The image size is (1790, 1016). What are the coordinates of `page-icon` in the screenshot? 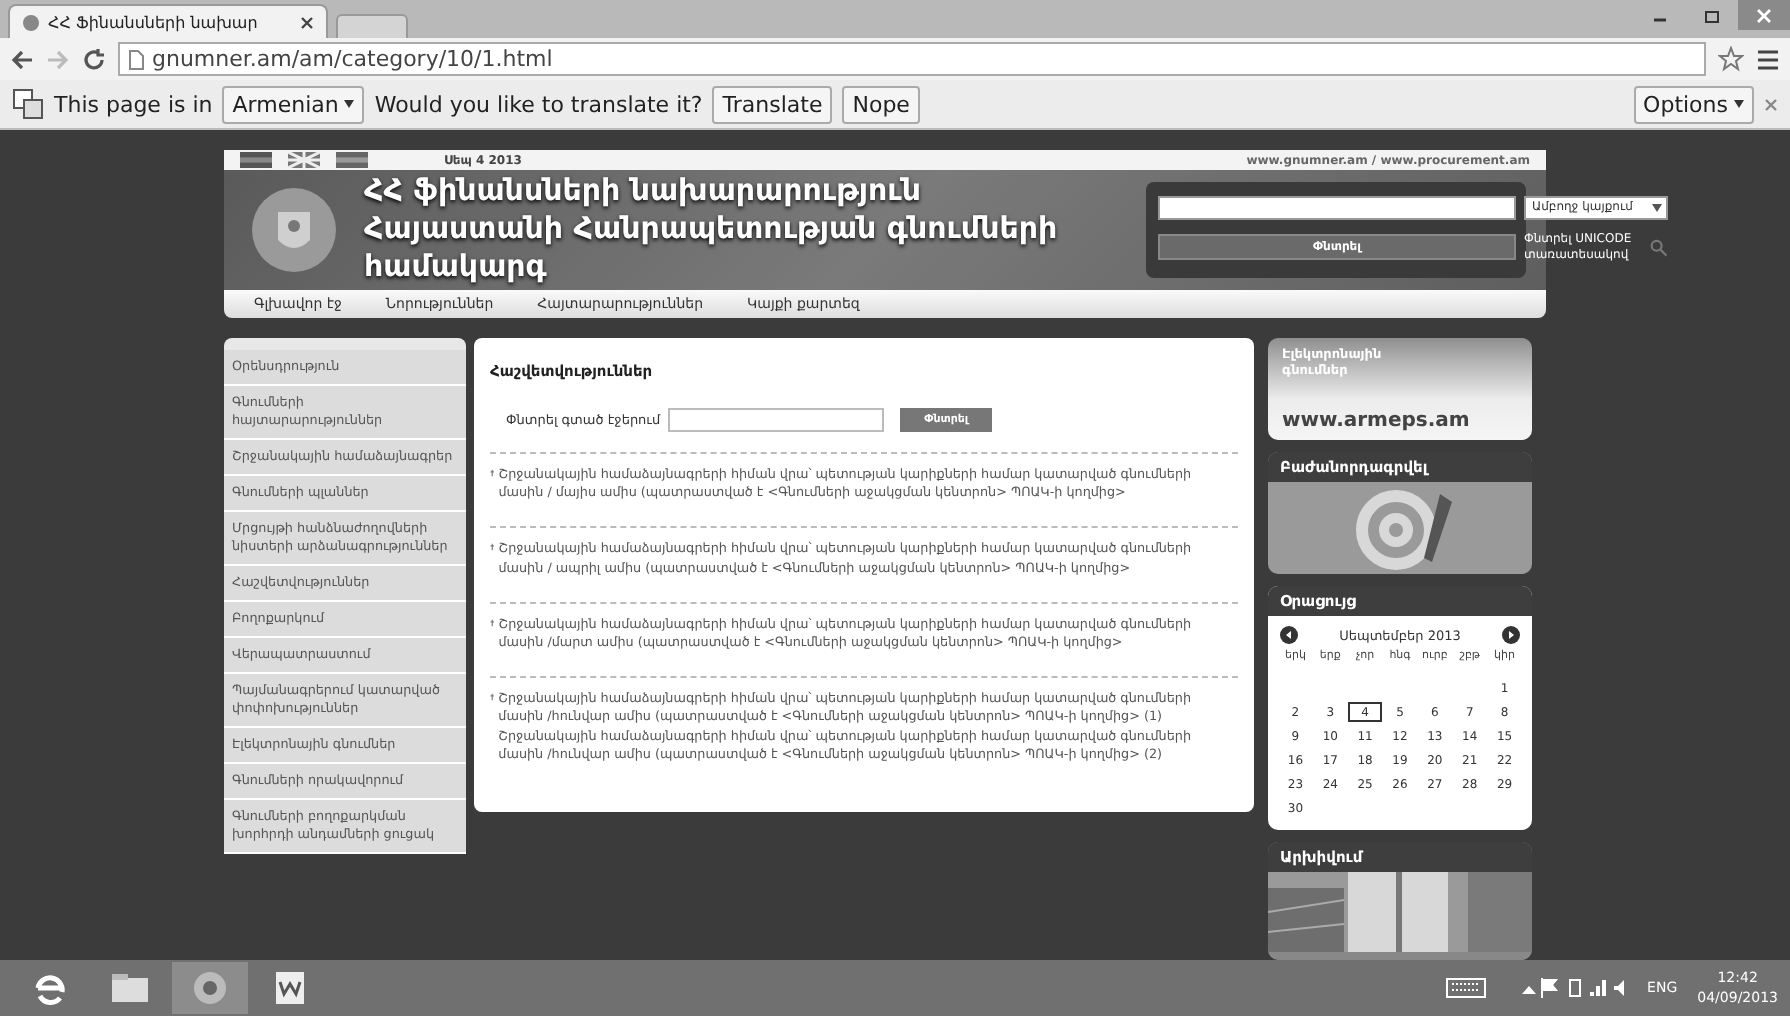 It's located at (136, 59).